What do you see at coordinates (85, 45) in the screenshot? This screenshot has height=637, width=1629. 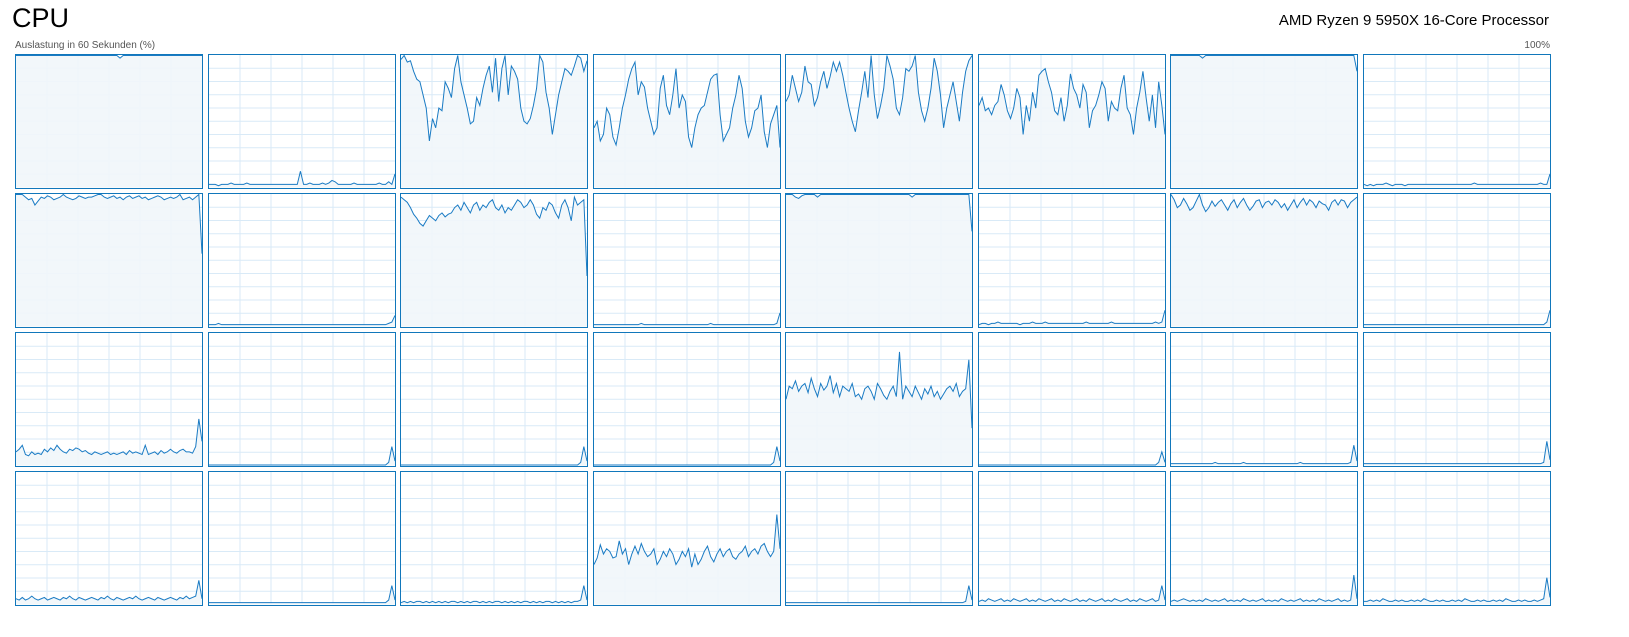 I see `utilization-caption: Auslastung in 60 Sekunden (%)` at bounding box center [85, 45].